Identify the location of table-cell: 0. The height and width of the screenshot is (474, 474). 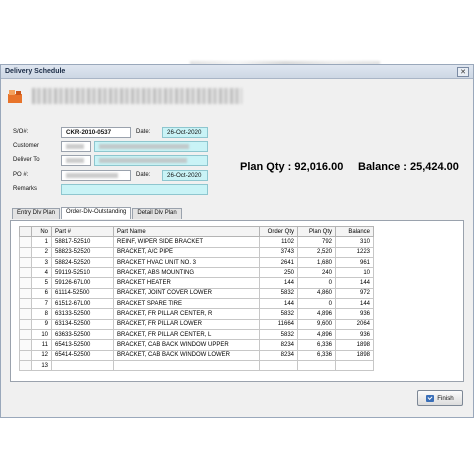
(316, 304).